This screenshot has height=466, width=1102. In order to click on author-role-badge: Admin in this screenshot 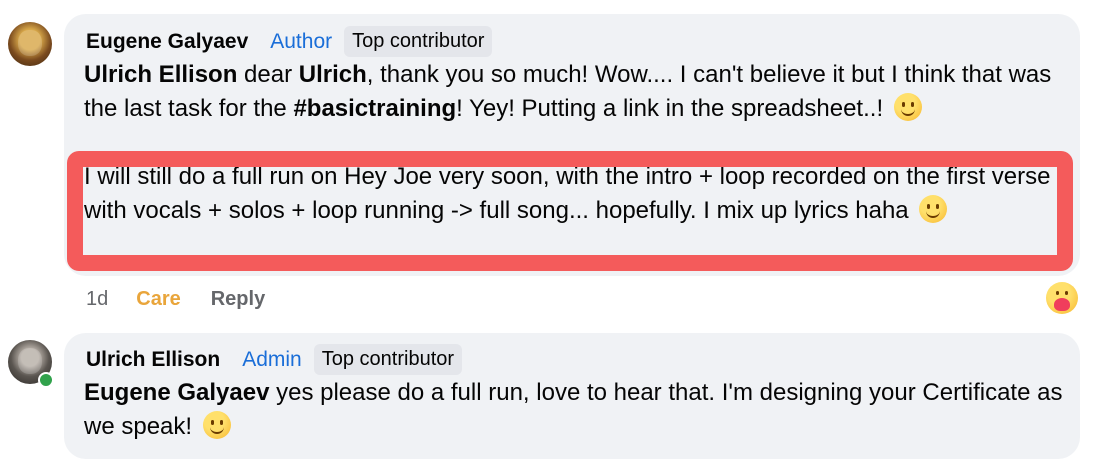, I will do `click(272, 359)`.